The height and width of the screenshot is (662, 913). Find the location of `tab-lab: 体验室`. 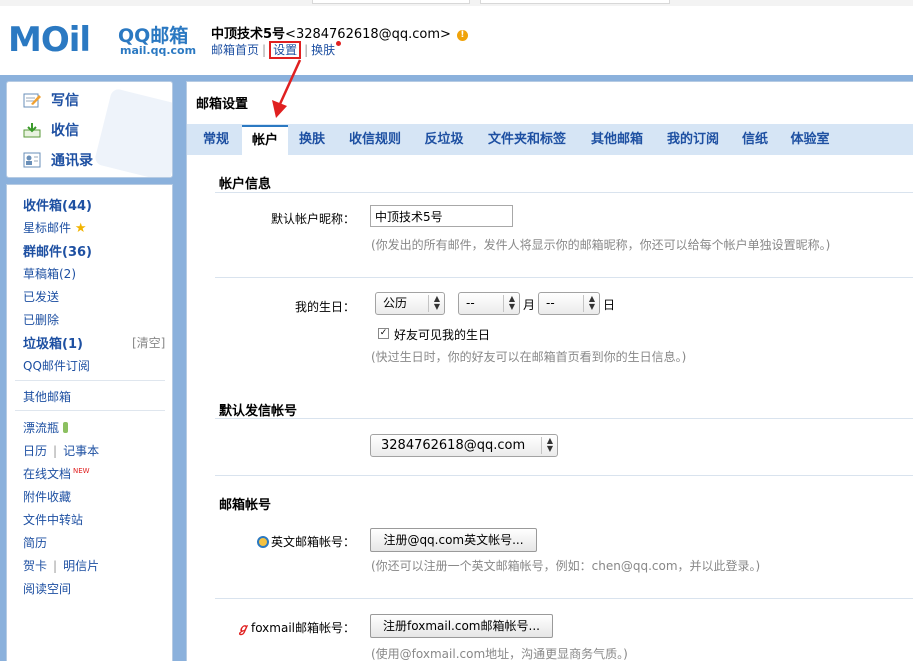

tab-lab: 体验室 is located at coordinates (810, 140).